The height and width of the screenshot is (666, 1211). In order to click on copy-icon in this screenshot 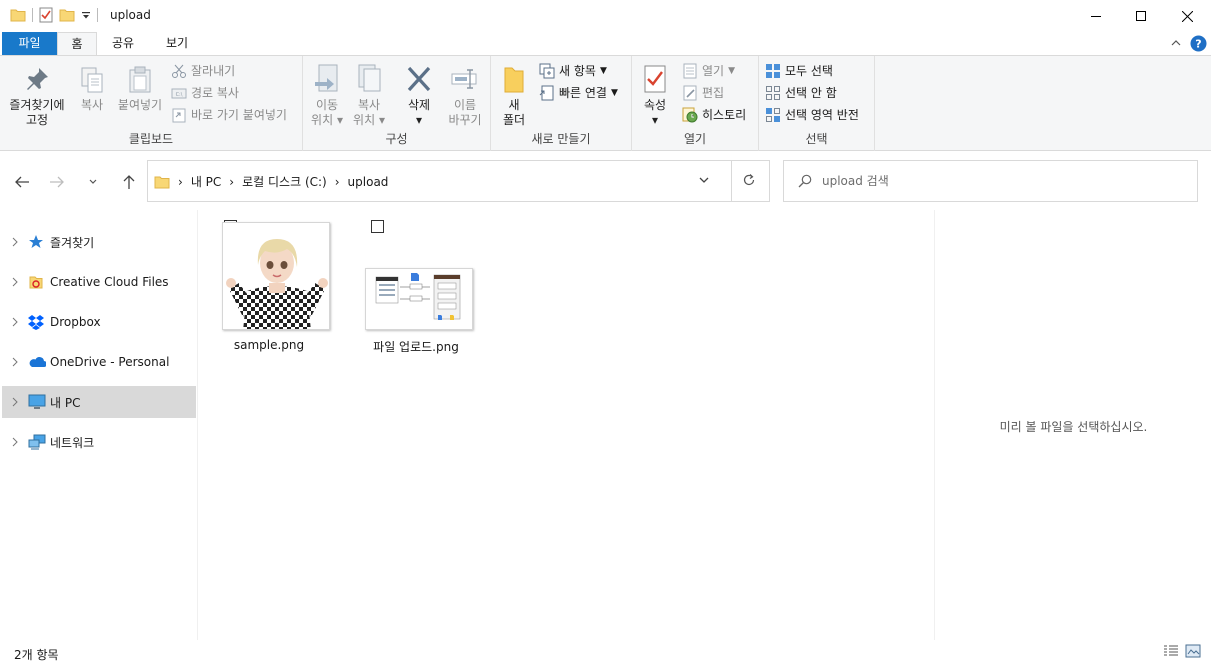, I will do `click(92, 80)`.